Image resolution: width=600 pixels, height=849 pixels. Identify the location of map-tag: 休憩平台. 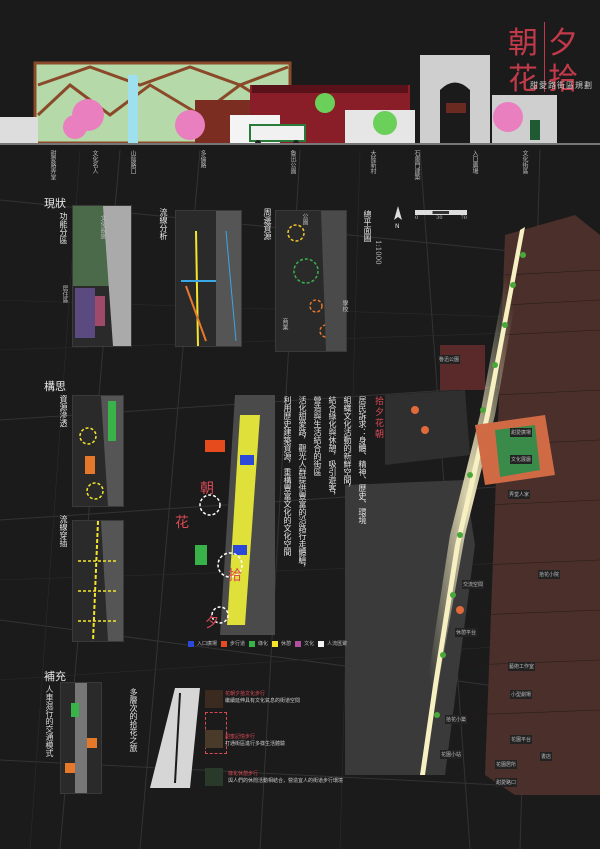
(466, 632).